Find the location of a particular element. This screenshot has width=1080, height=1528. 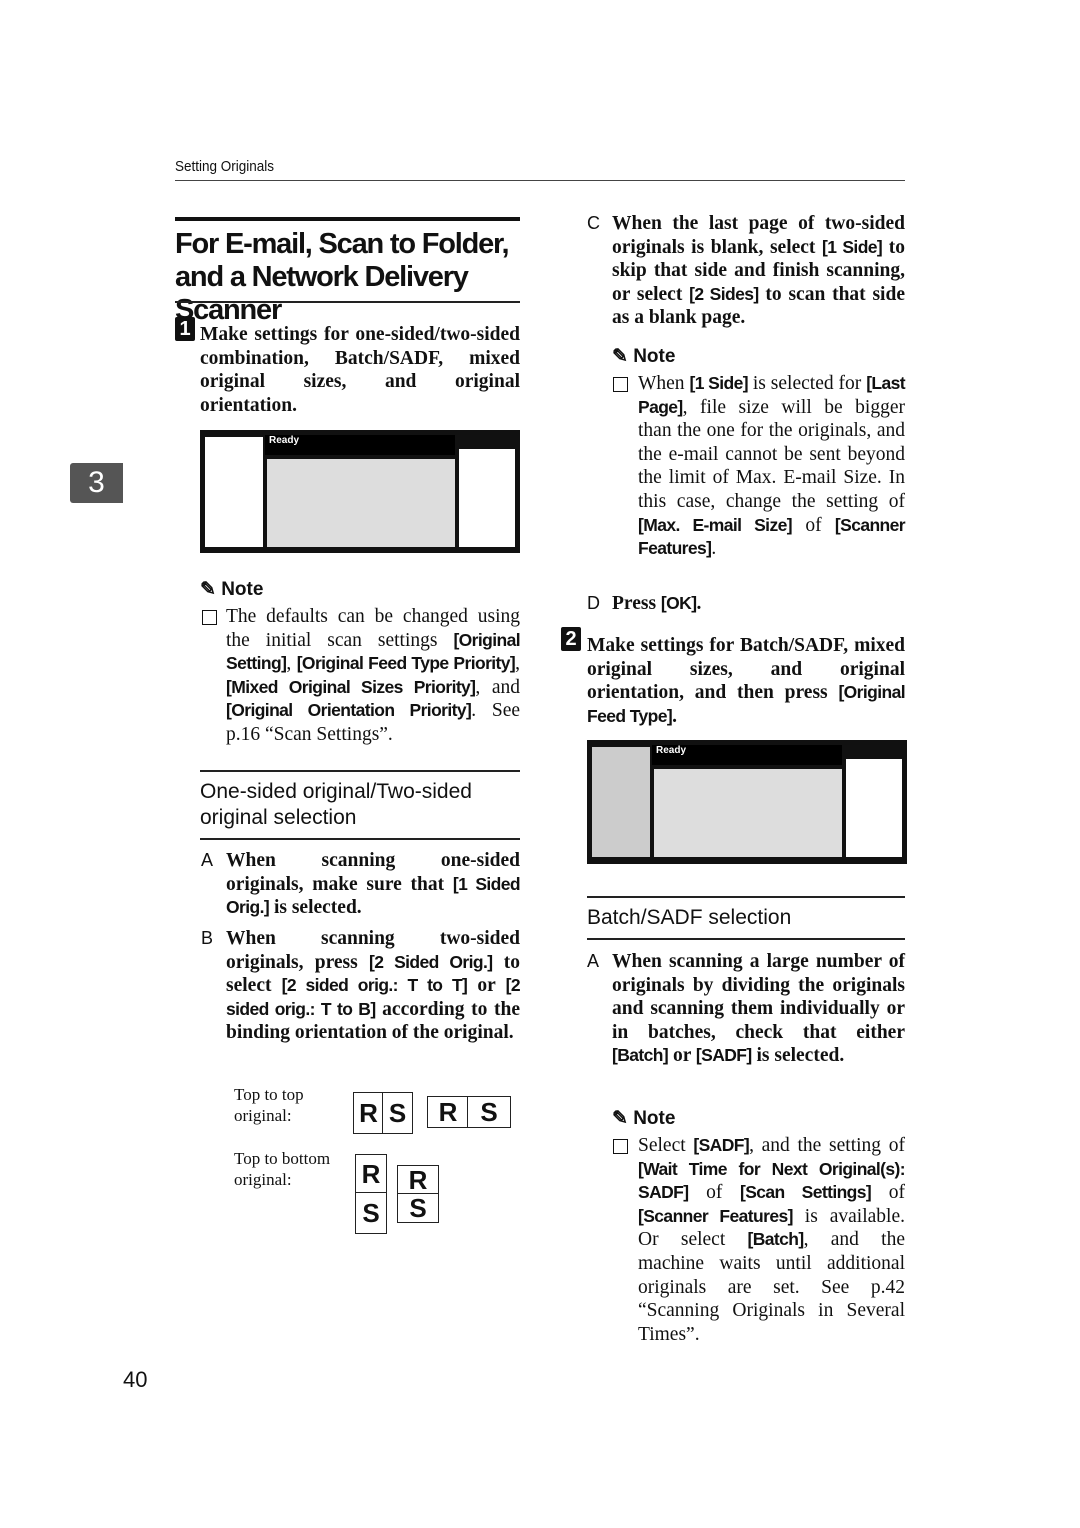

running-header: Setting Originals is located at coordinates (225, 166).